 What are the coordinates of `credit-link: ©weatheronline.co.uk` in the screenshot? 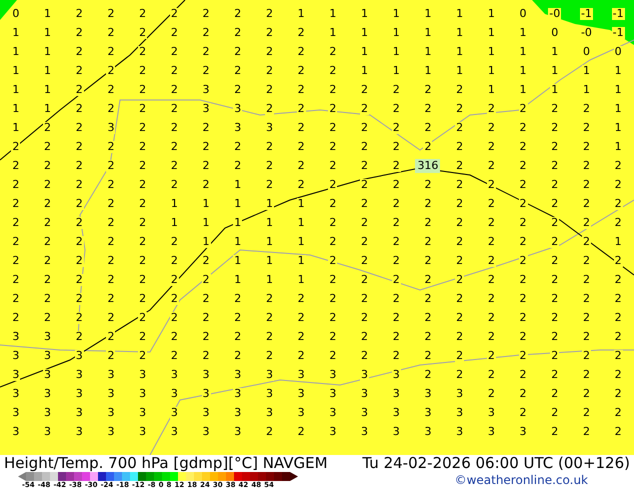 It's located at (521, 480).